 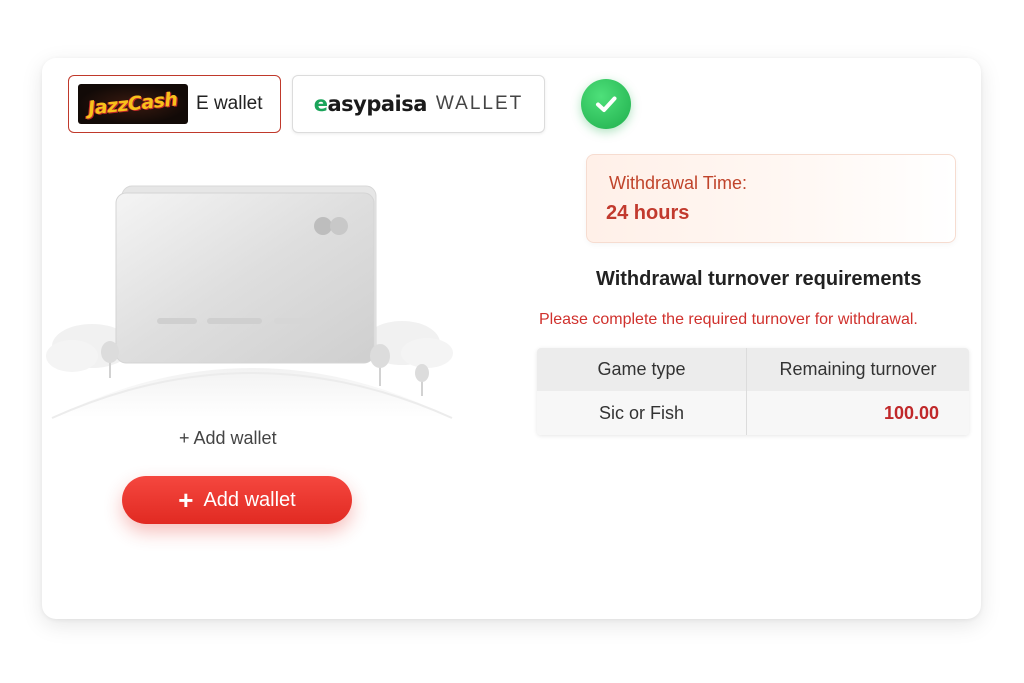 What do you see at coordinates (320, 104) in the screenshot?
I see `easypaisa-logo-e: e` at bounding box center [320, 104].